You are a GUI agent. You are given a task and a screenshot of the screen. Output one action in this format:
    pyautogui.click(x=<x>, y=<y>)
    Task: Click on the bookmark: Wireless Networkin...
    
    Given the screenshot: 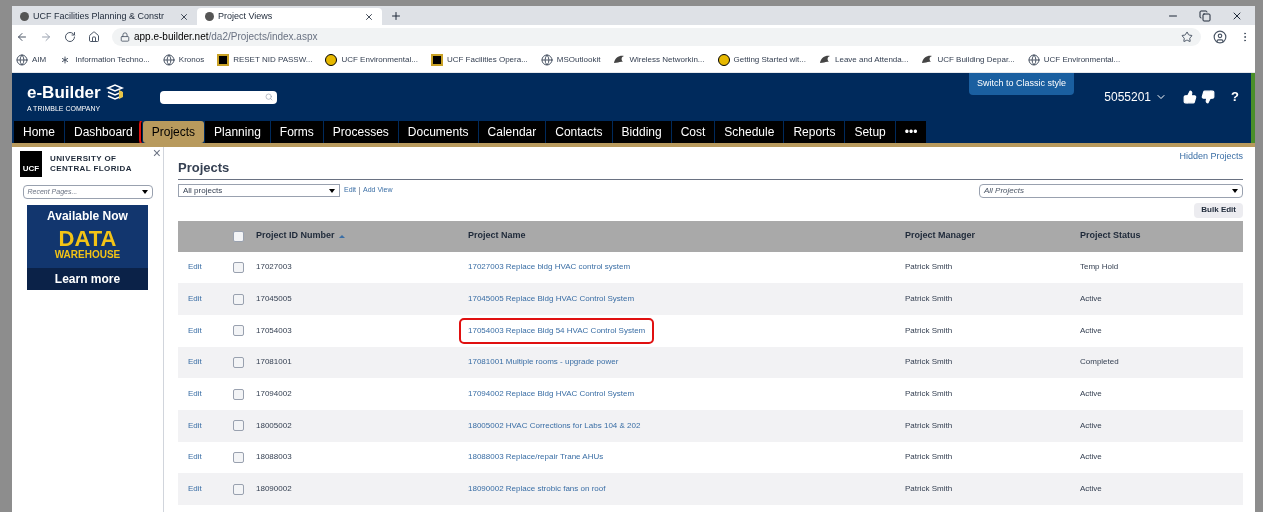 What is the action you would take?
    pyautogui.click(x=659, y=60)
    